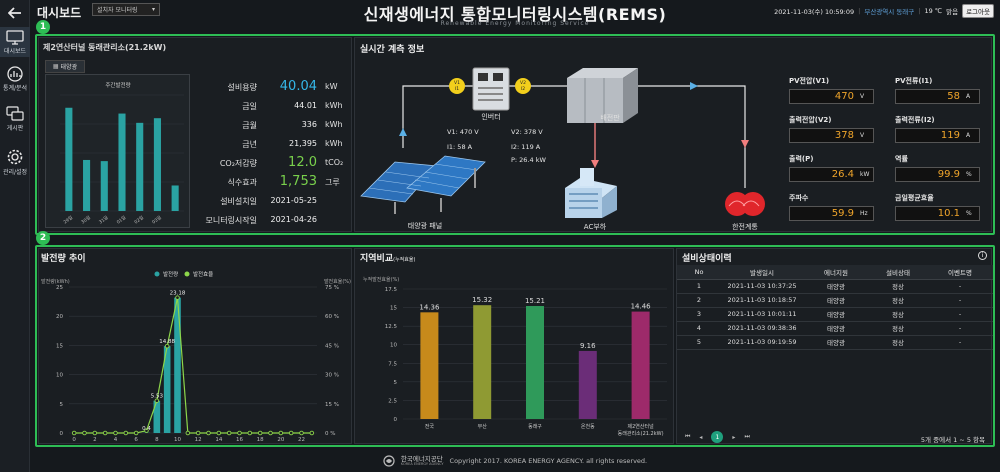  Describe the element at coordinates (116, 440) in the screenshot. I see `gen-xtick: 4` at that location.